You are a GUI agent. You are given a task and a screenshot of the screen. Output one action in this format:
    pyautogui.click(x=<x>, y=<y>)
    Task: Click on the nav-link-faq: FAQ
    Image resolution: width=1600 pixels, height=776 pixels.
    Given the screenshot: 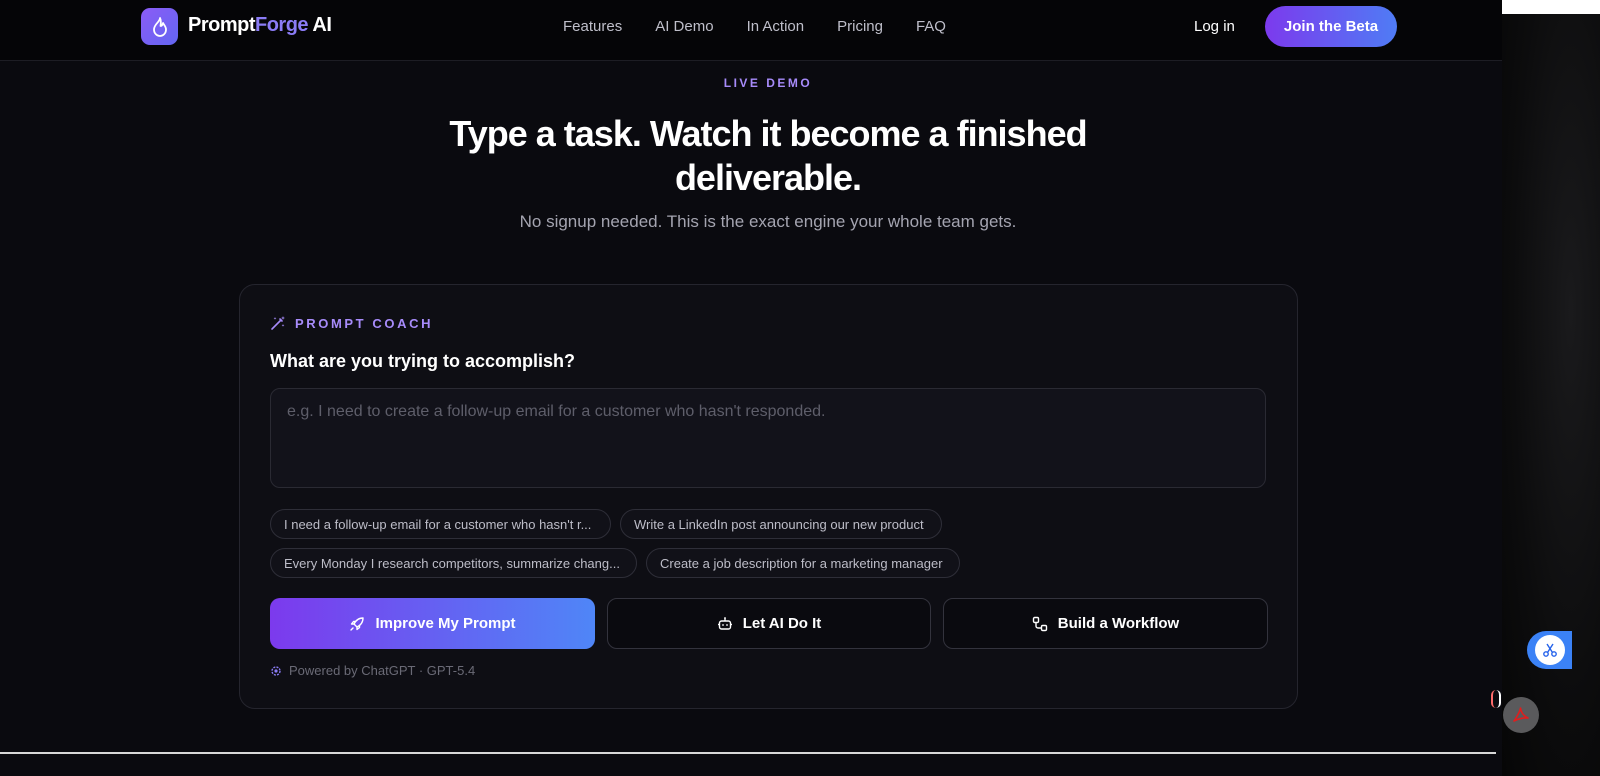 What is the action you would take?
    pyautogui.click(x=931, y=26)
    